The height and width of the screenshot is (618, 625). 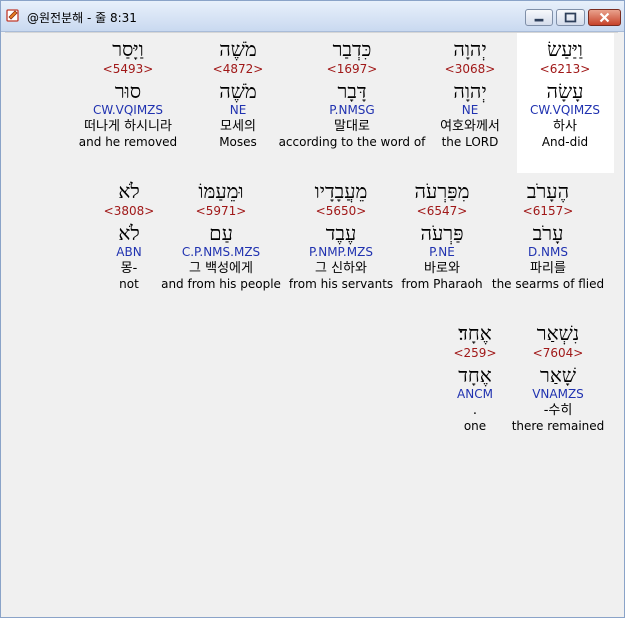 What do you see at coordinates (221, 268) in the screenshot?
I see `korean-gloss: 그 백성에게` at bounding box center [221, 268].